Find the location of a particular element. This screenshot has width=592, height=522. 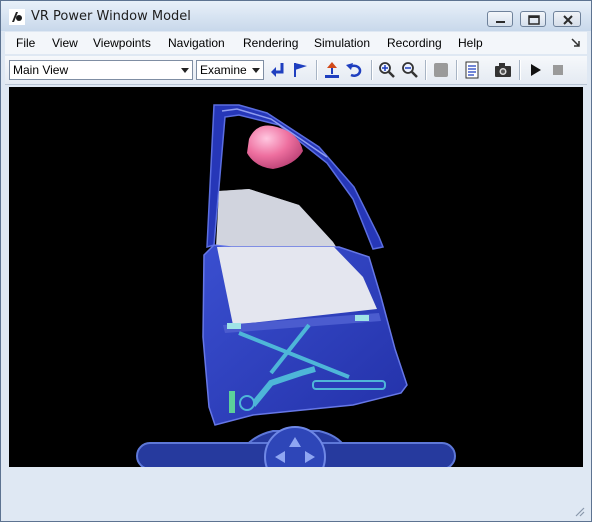

start-simulation-icon is located at coordinates (535, 70).